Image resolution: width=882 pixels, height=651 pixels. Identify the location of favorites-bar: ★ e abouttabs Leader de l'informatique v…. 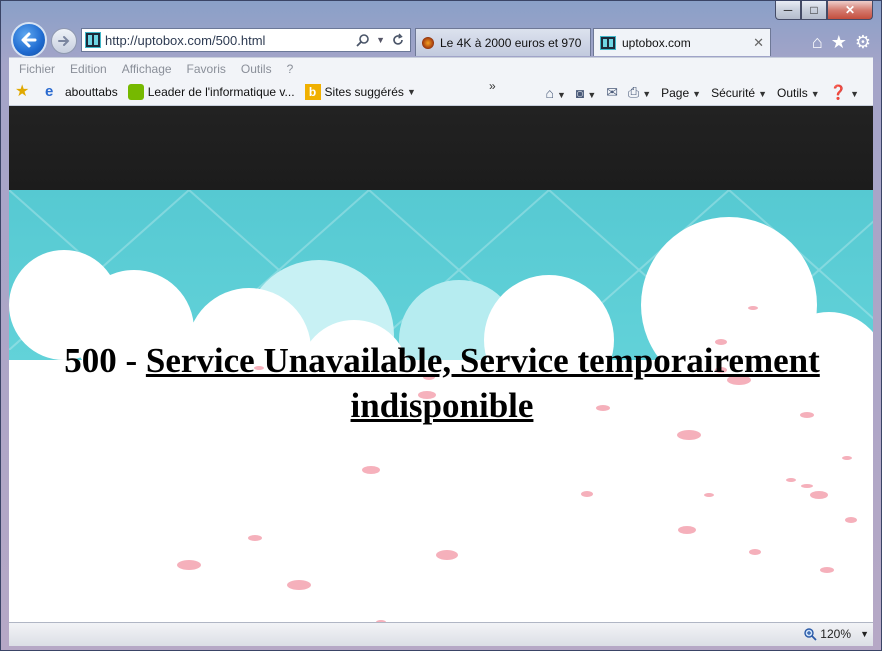
(441, 92).